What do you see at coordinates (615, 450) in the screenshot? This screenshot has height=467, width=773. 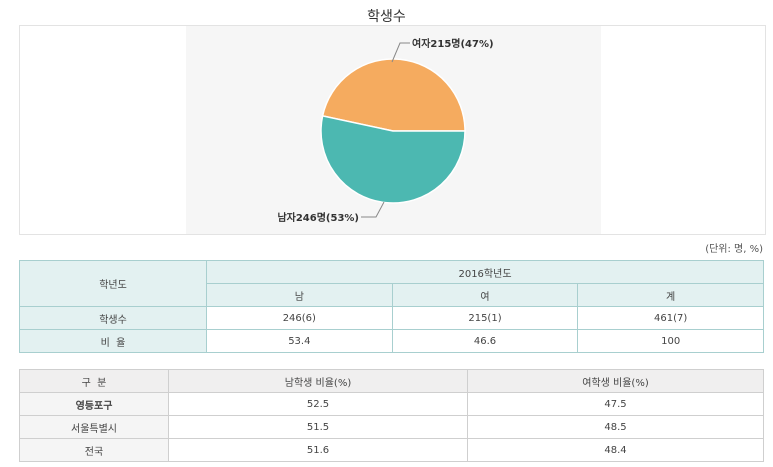 I see `cell: 48.4` at bounding box center [615, 450].